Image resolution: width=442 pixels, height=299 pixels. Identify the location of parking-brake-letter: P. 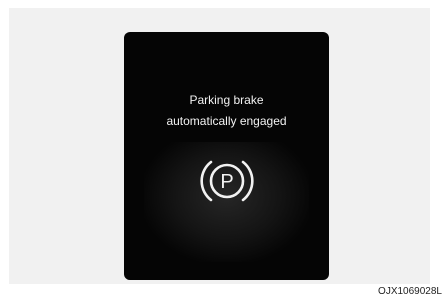
(226, 182).